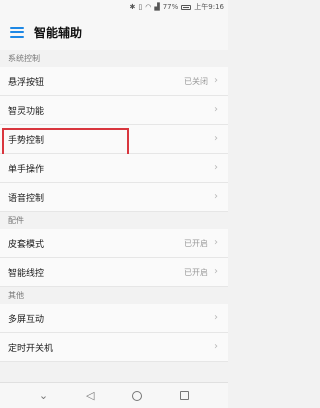  What do you see at coordinates (31, 348) in the screenshot?
I see `row-label: 定时开关机` at bounding box center [31, 348].